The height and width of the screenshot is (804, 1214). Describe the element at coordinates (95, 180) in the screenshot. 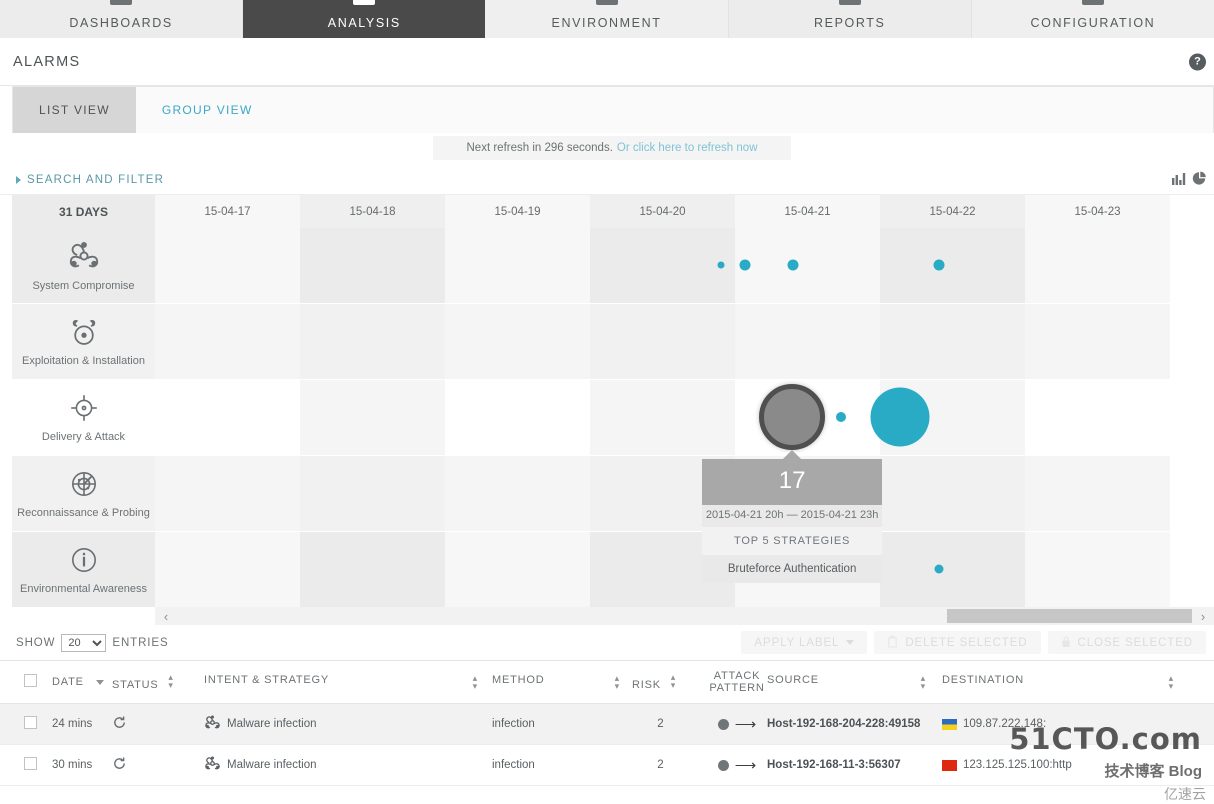

I see `search-and-filter-toggle: SEARCH AND FILTER` at that location.